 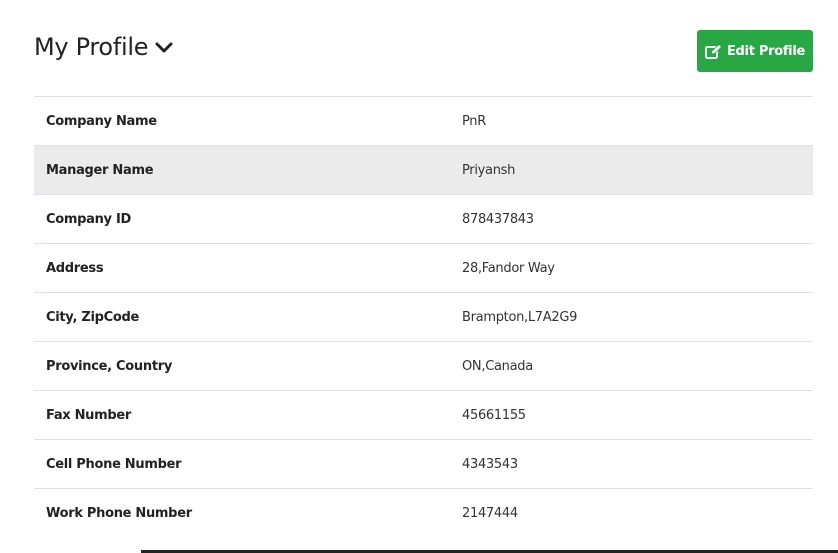 I want to click on edit-icon, so click(x=713, y=51).